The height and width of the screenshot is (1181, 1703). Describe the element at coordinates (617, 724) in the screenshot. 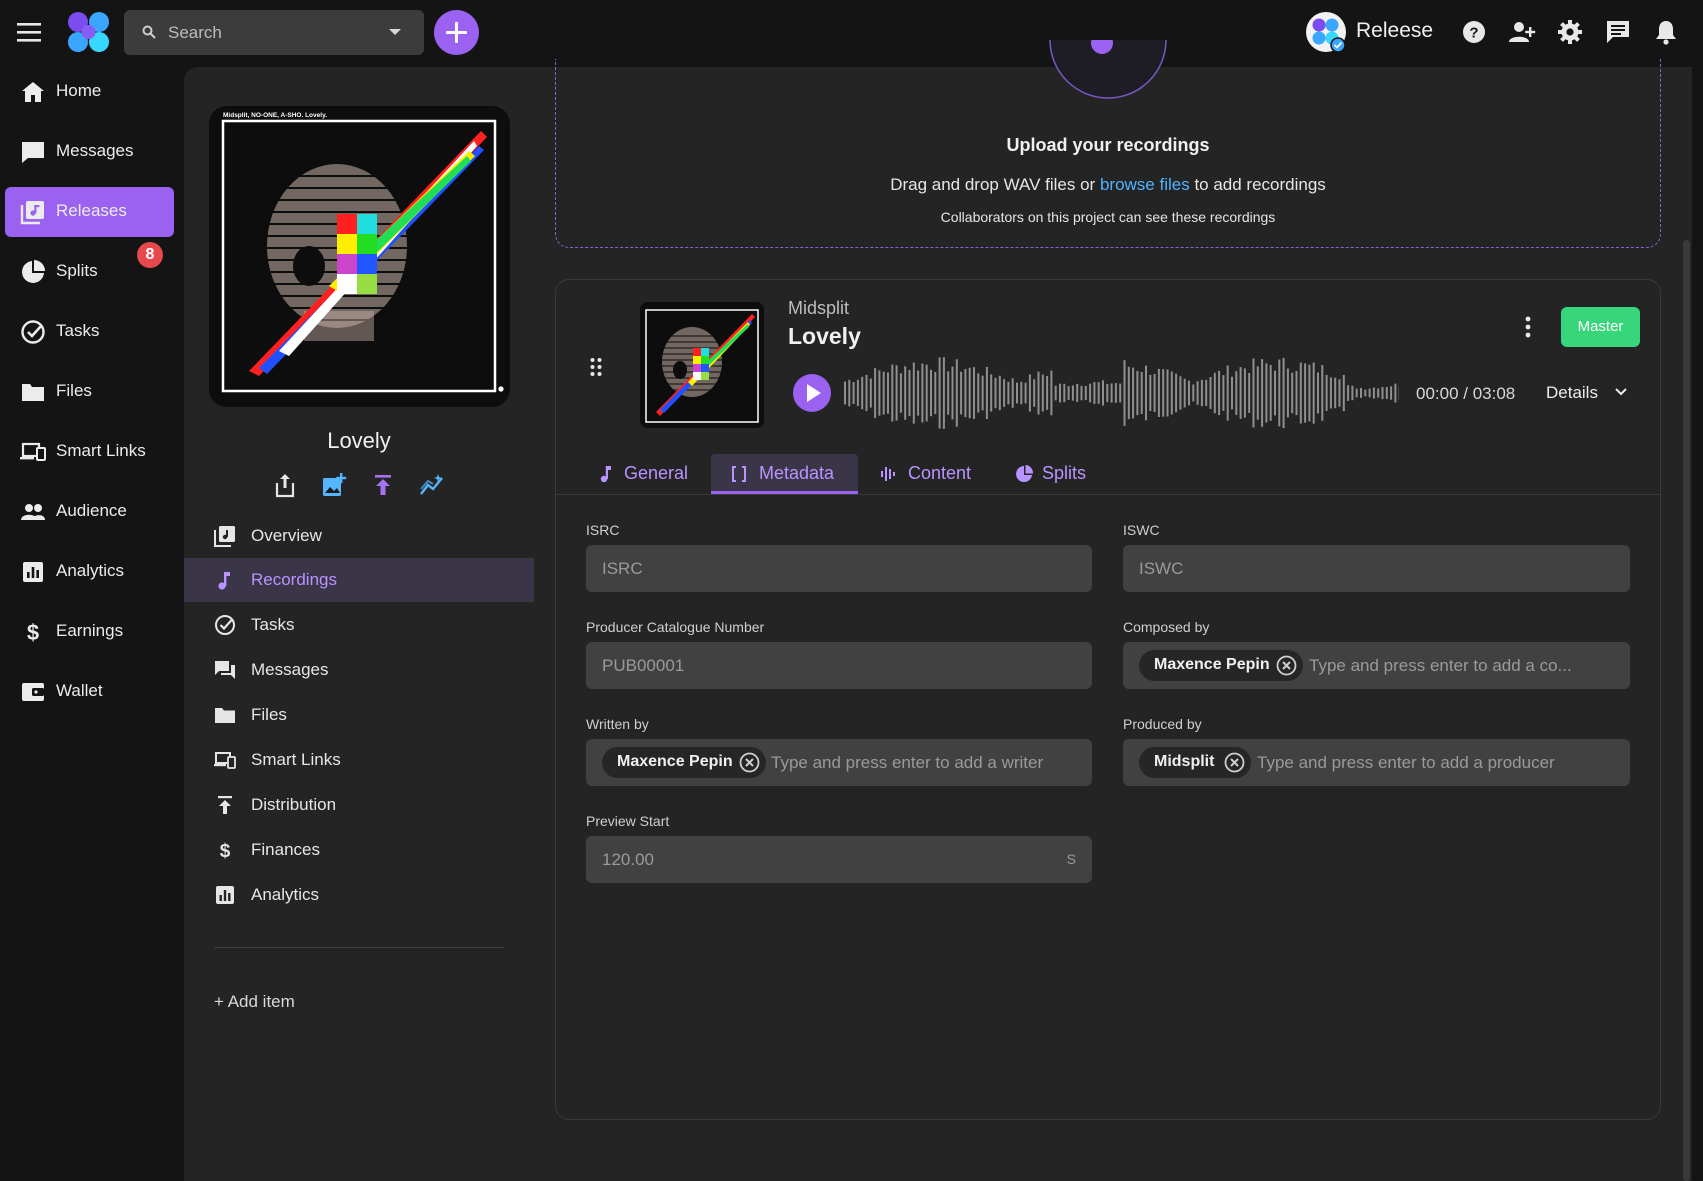

I see `written-by-label: Written by` at that location.